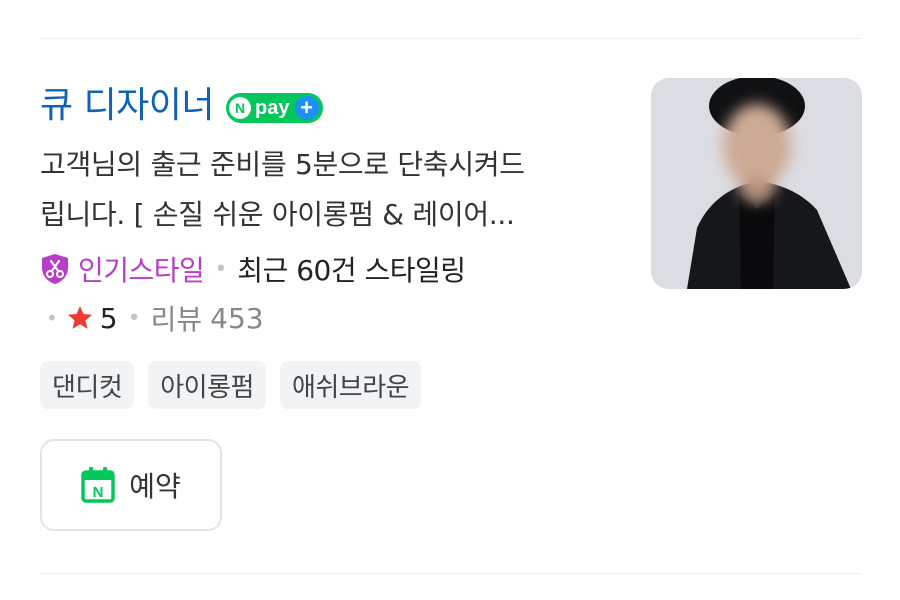 The image size is (900, 600). Describe the element at coordinates (108, 318) in the screenshot. I see `rating-value: 5` at that location.